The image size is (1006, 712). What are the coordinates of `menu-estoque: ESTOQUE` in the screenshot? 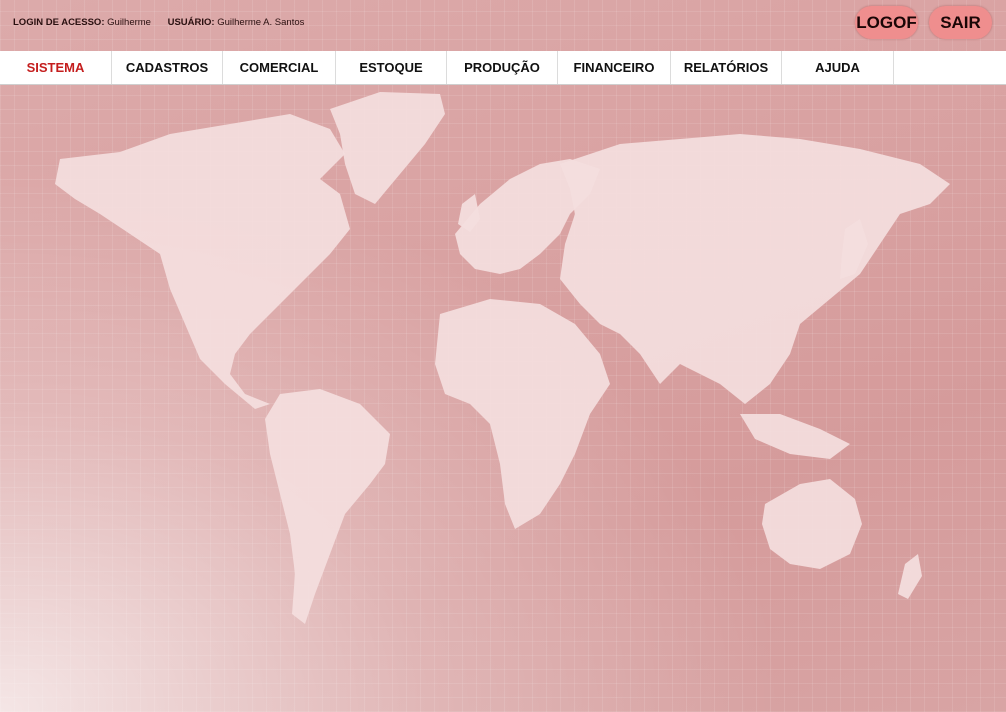 It's located at (391, 67).